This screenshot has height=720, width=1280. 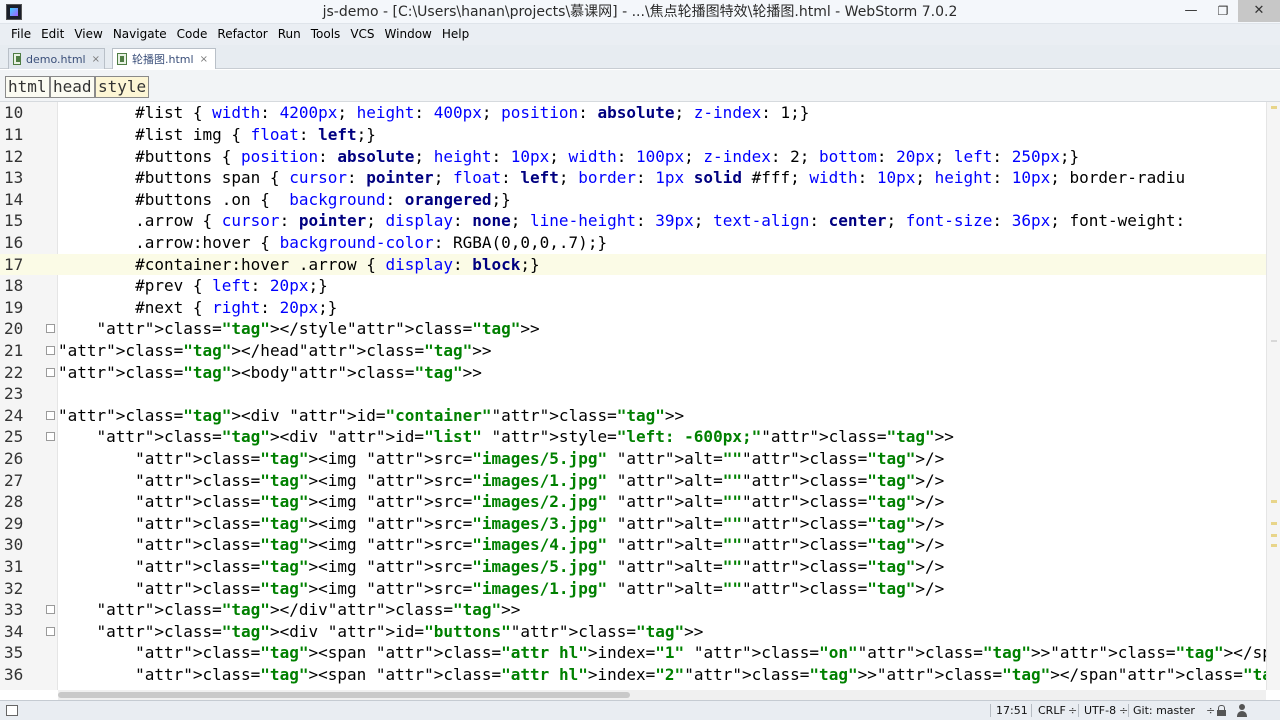 I want to click on encoding-selector: UTF-8, so click(x=1100, y=710).